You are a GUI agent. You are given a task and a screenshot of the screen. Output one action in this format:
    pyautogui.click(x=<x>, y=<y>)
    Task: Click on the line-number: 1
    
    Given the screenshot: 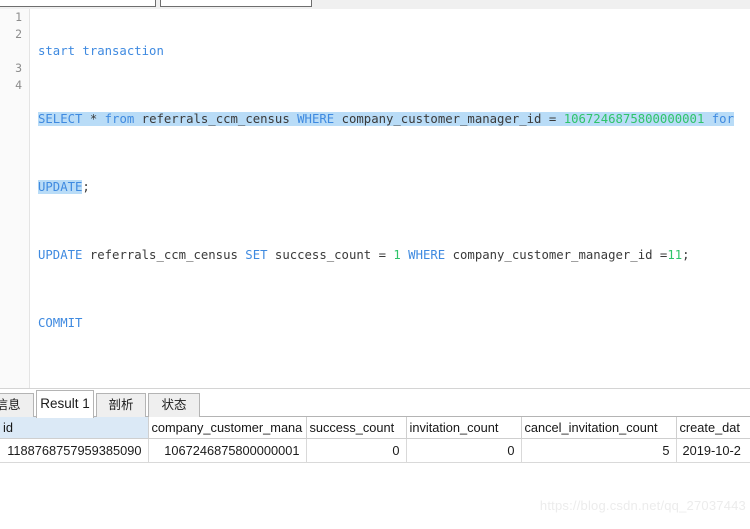 What is the action you would take?
    pyautogui.click(x=18, y=17)
    